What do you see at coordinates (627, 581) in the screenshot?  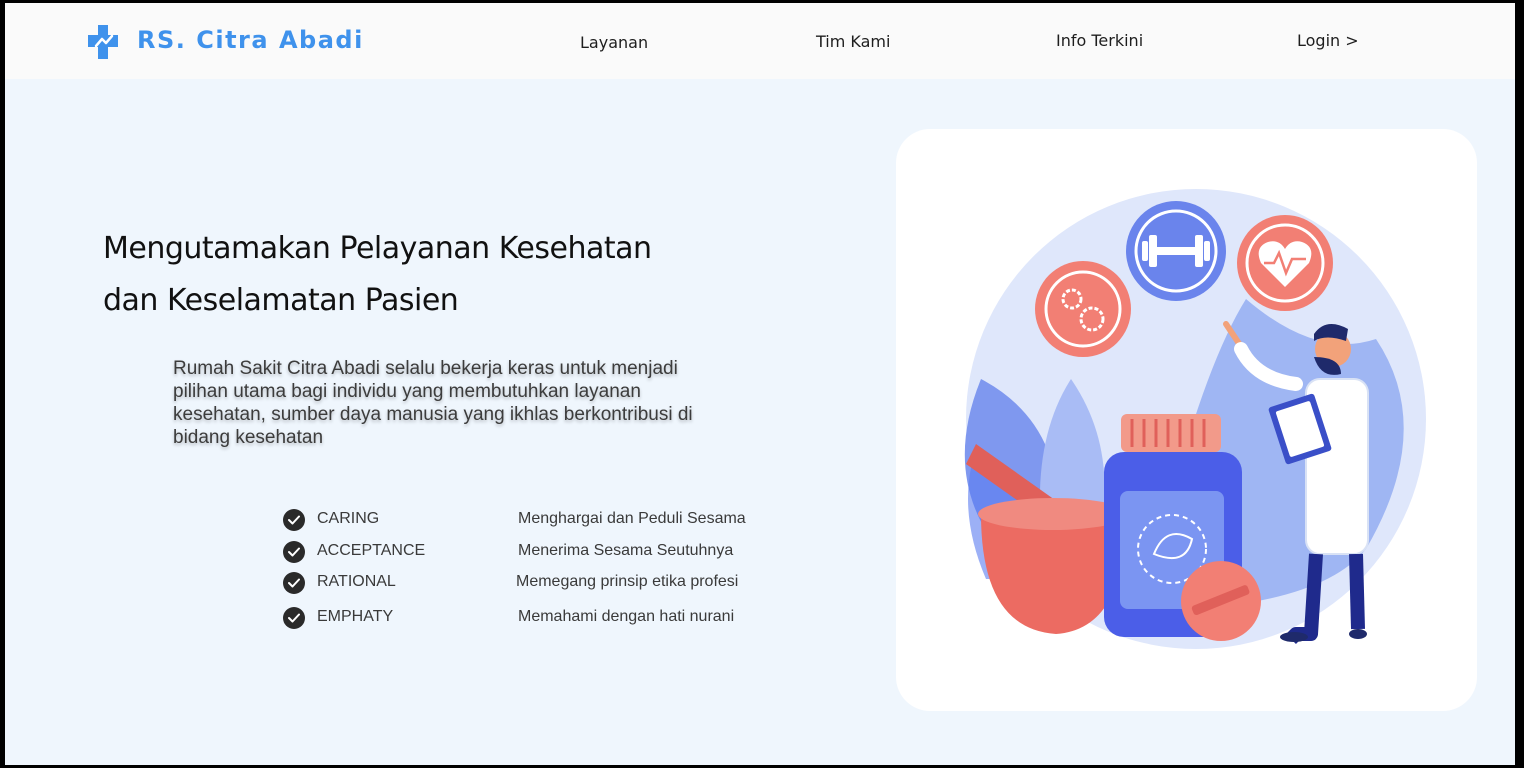 I see `value-description: Memegang prinsip etika profesi` at bounding box center [627, 581].